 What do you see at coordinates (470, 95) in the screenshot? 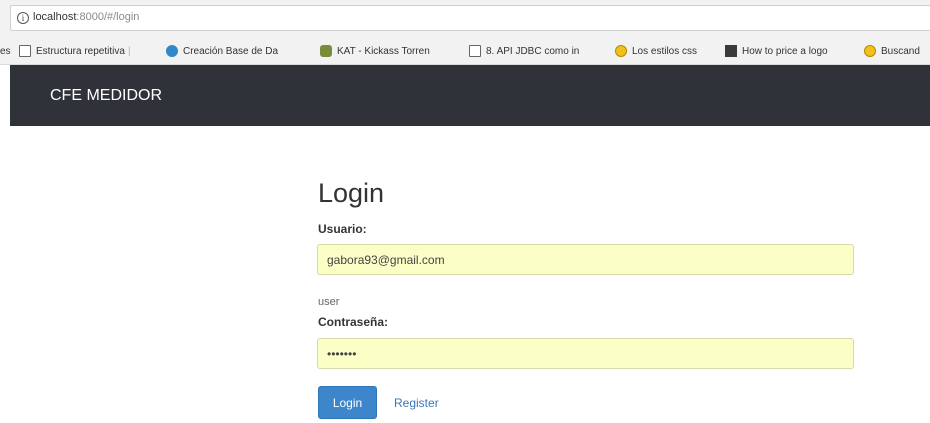
I see `app-navbar: CFE MEDIDOR` at bounding box center [470, 95].